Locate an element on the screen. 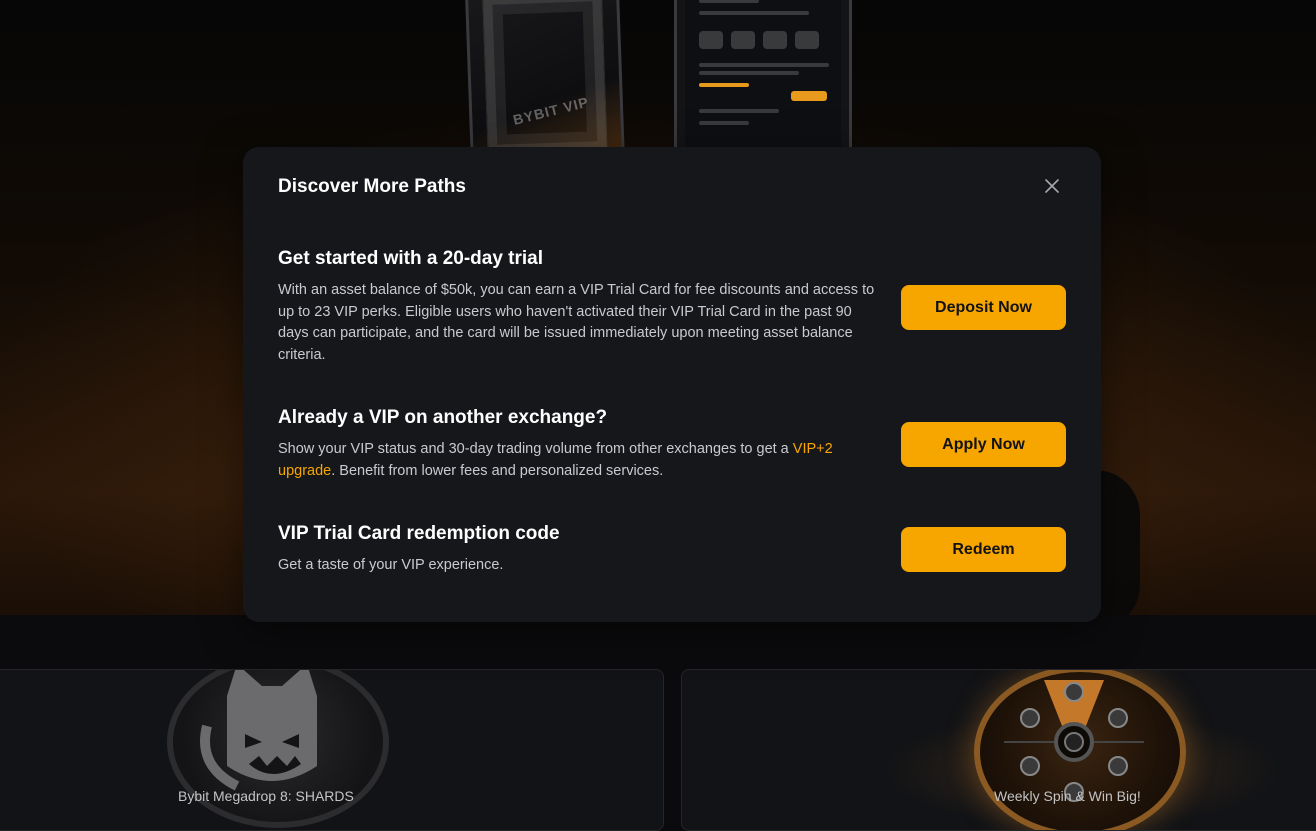  card-title: Bybit Megadrop 8: SHARDS is located at coordinates (266, 796).